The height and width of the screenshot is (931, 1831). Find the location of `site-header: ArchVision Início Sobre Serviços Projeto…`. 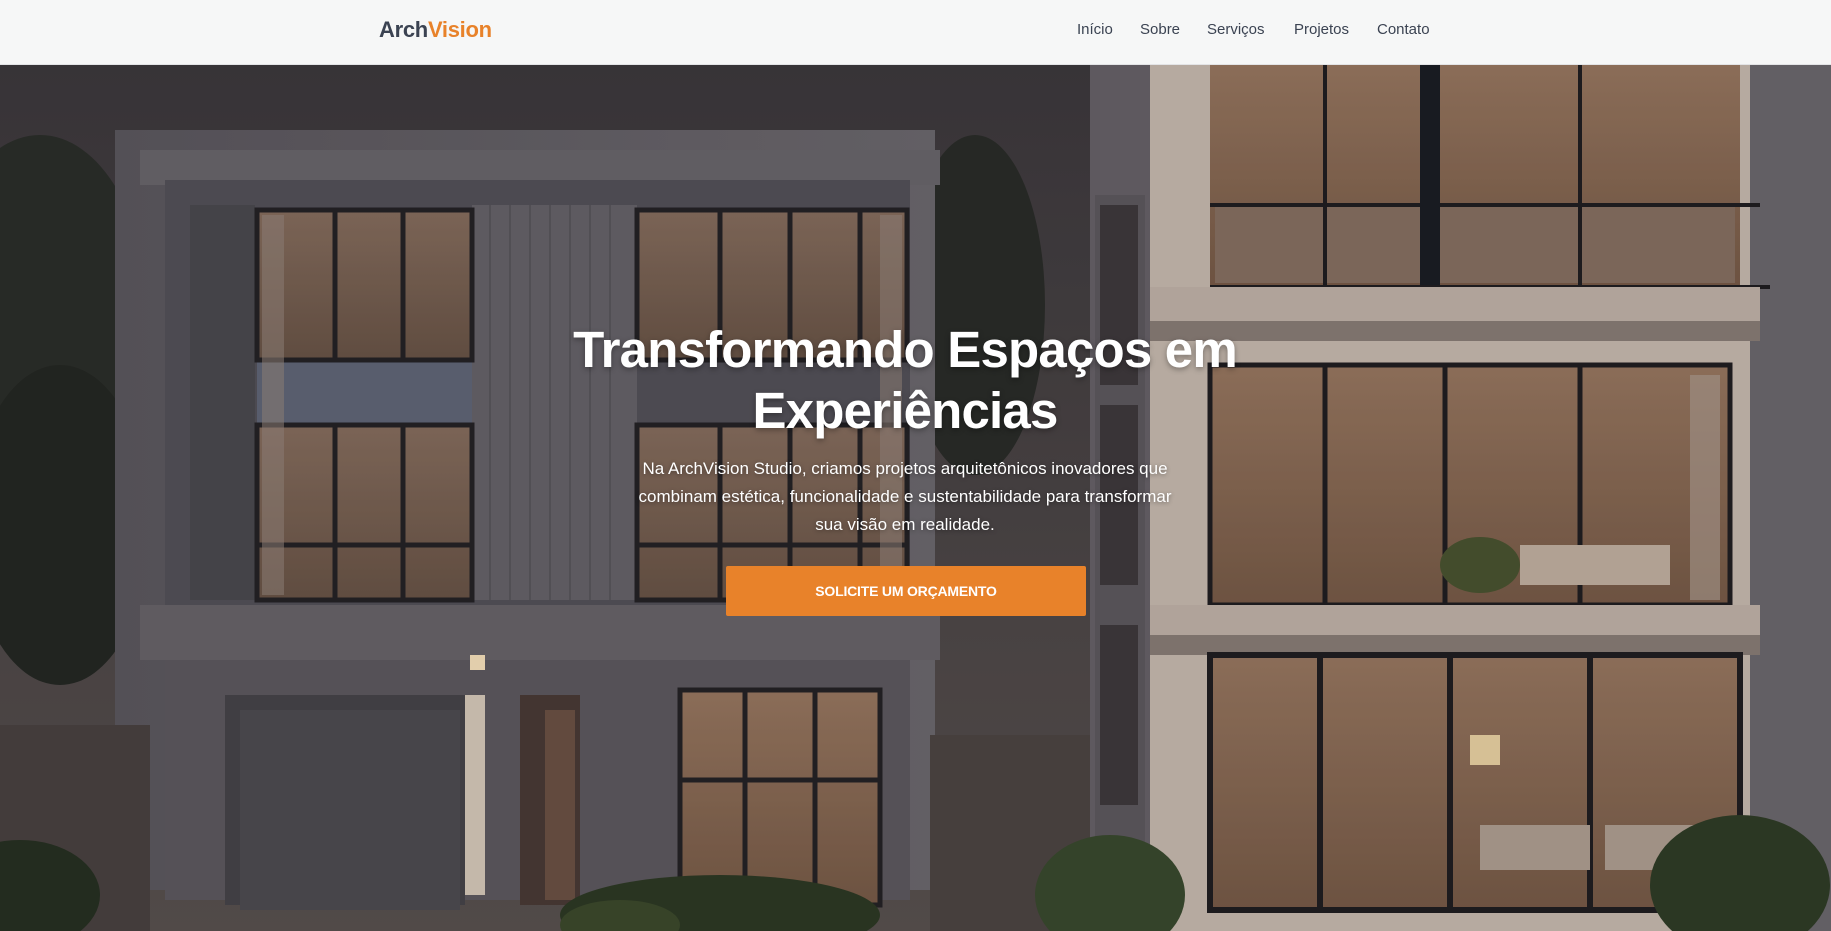

site-header: ArchVision Início Sobre Serviços Projeto… is located at coordinates (915, 32).